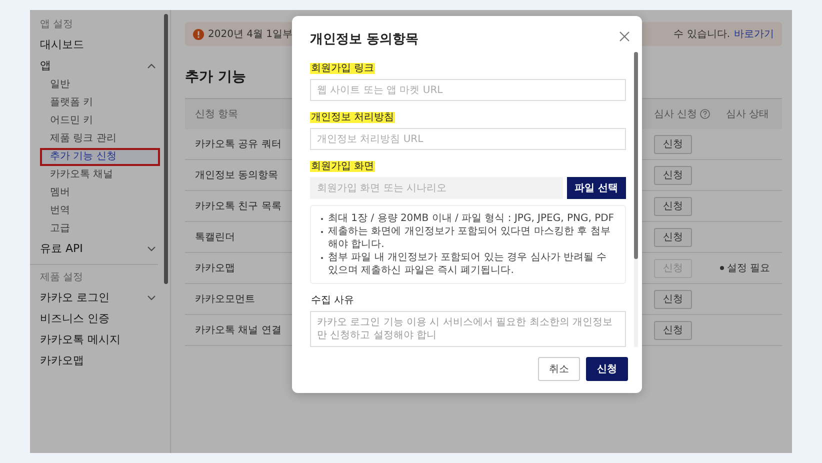 This screenshot has height=463, width=822. Describe the element at coordinates (198, 34) in the screenshot. I see `warning-icon` at that location.